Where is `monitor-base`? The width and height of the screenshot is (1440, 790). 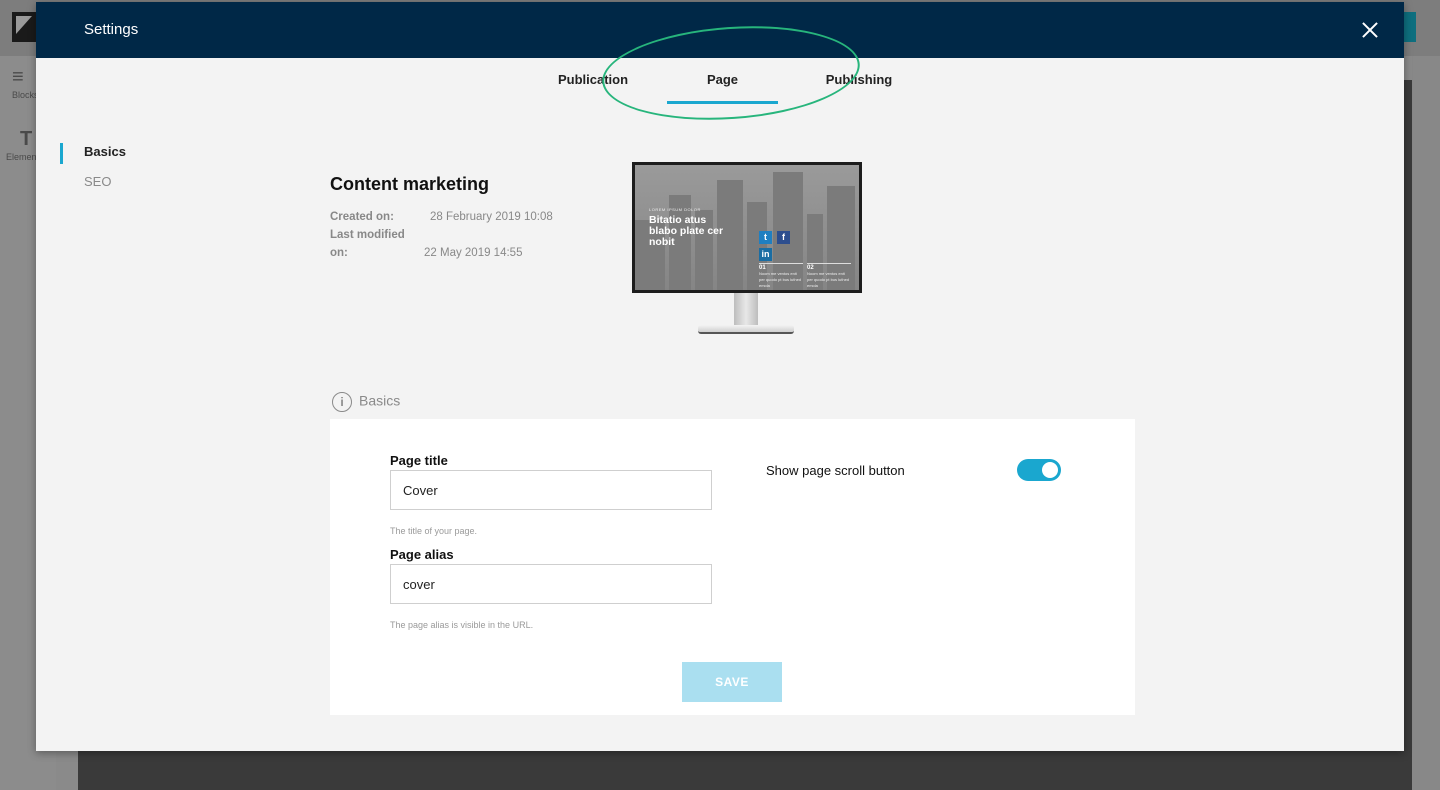
monitor-base is located at coordinates (746, 329).